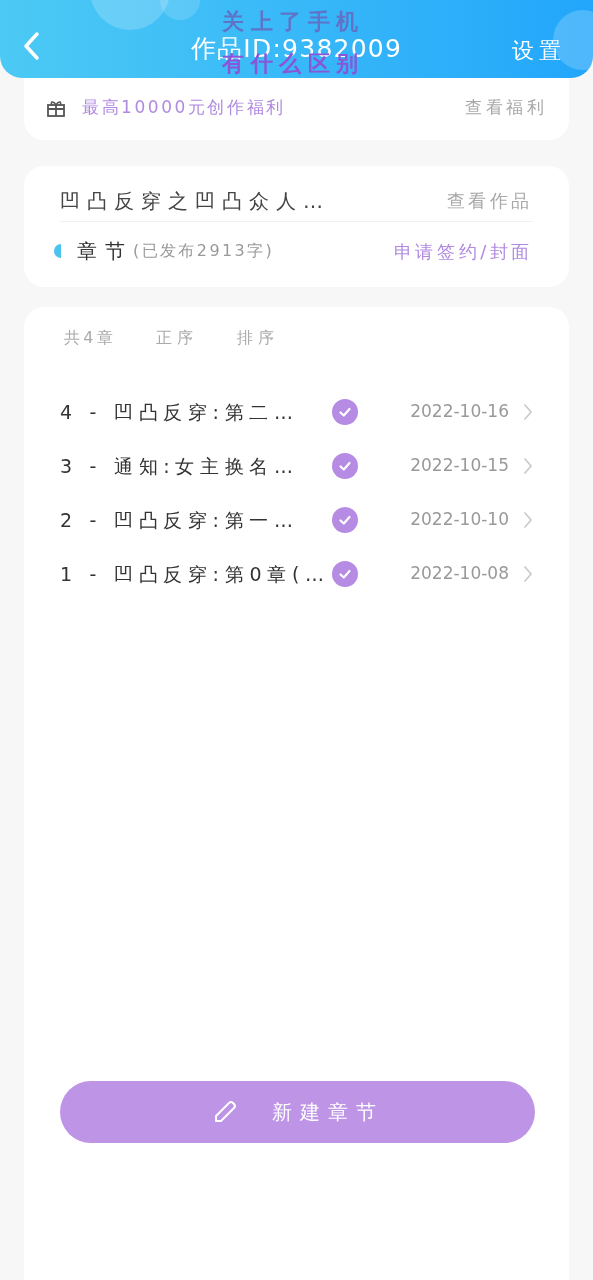 This screenshot has width=593, height=1280. What do you see at coordinates (506, 108) in the screenshot?
I see `view-welfare-link: 查看福利` at bounding box center [506, 108].